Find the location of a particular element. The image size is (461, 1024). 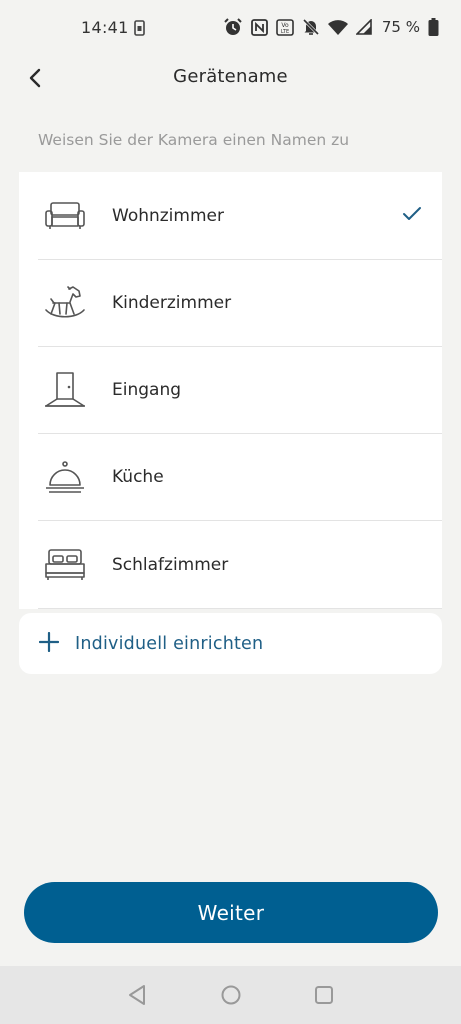

sofa-icon is located at coordinates (65, 216).